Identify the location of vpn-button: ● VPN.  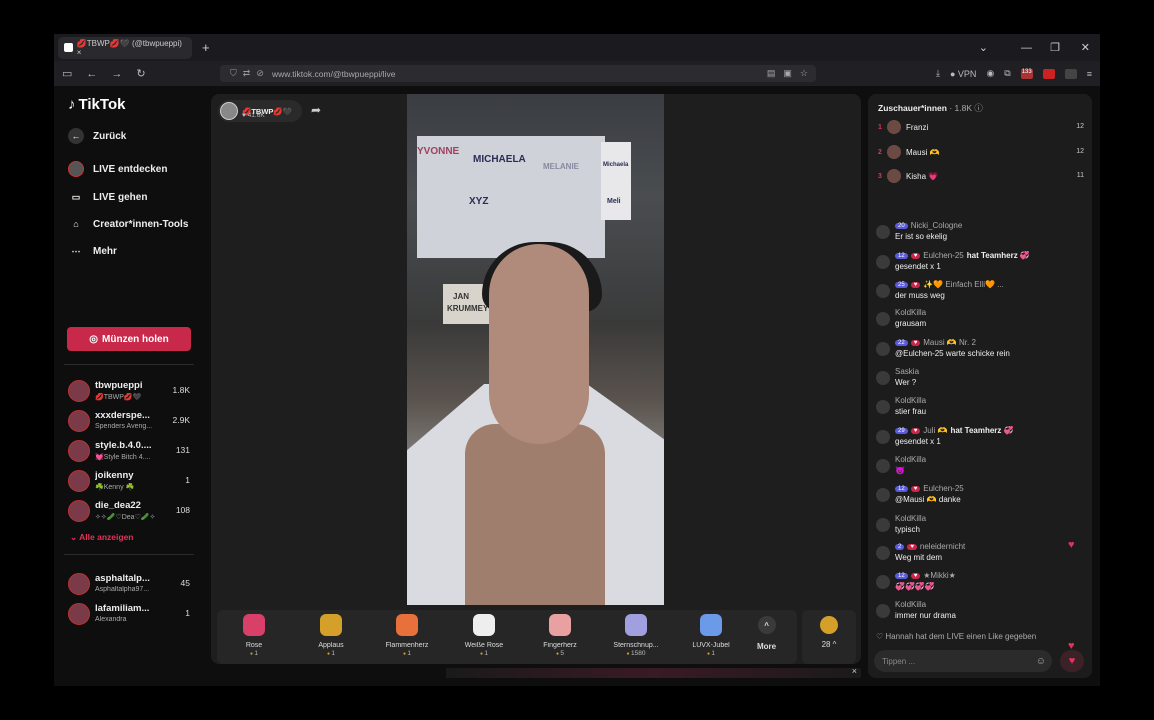
(963, 74).